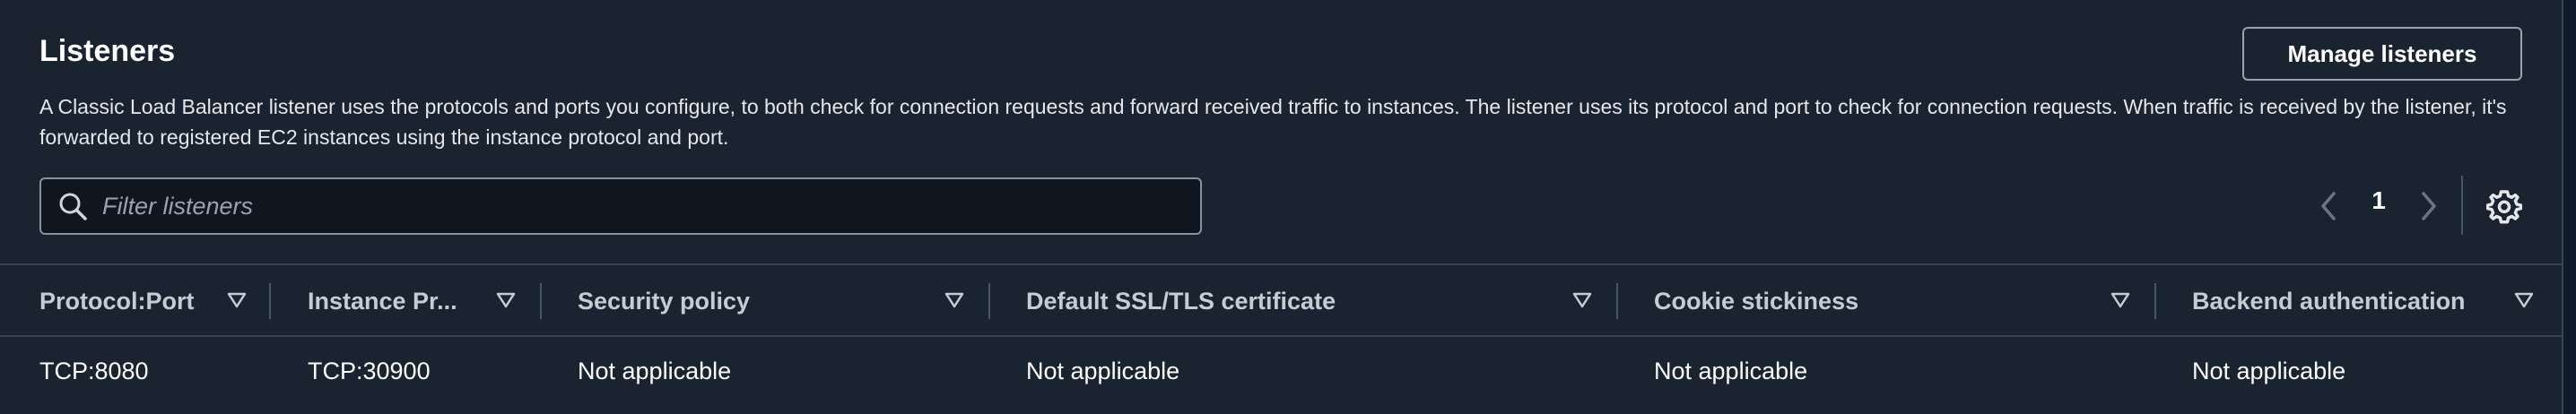 The height and width of the screenshot is (414, 2576). I want to click on column-header-protocol-port: Protocol:Port, so click(117, 301).